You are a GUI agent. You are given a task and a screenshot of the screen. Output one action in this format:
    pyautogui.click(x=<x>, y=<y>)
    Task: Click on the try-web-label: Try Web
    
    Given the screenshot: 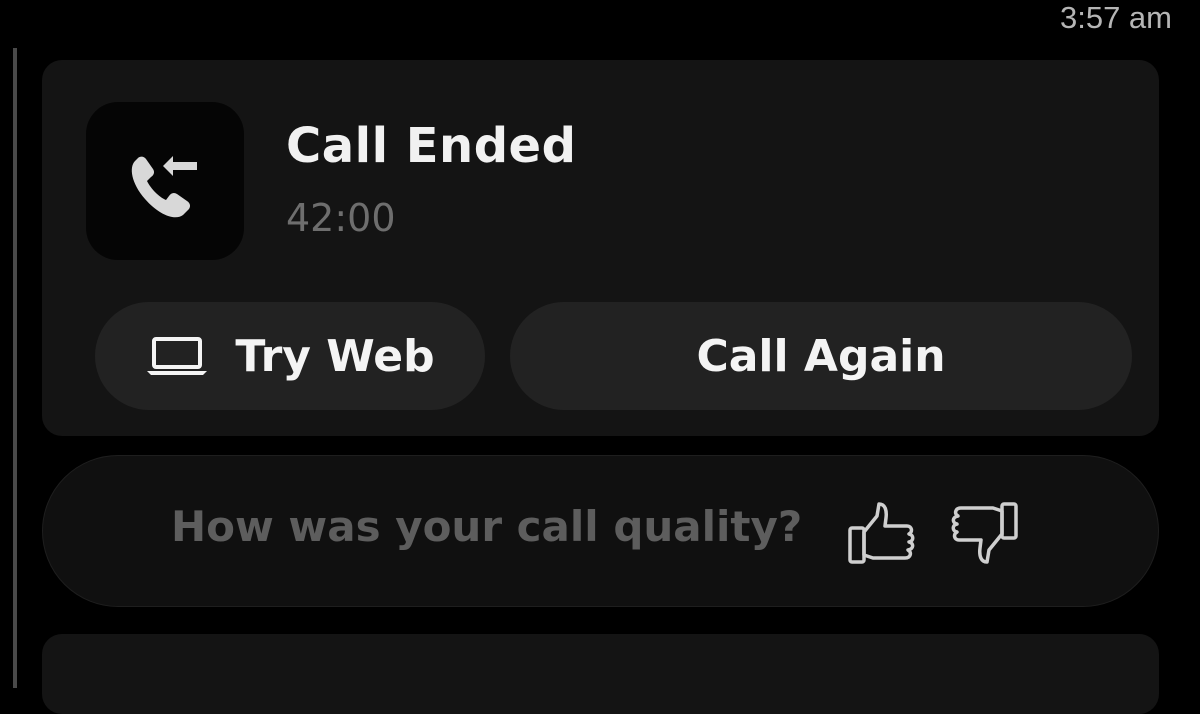 What is the action you would take?
    pyautogui.click(x=335, y=356)
    